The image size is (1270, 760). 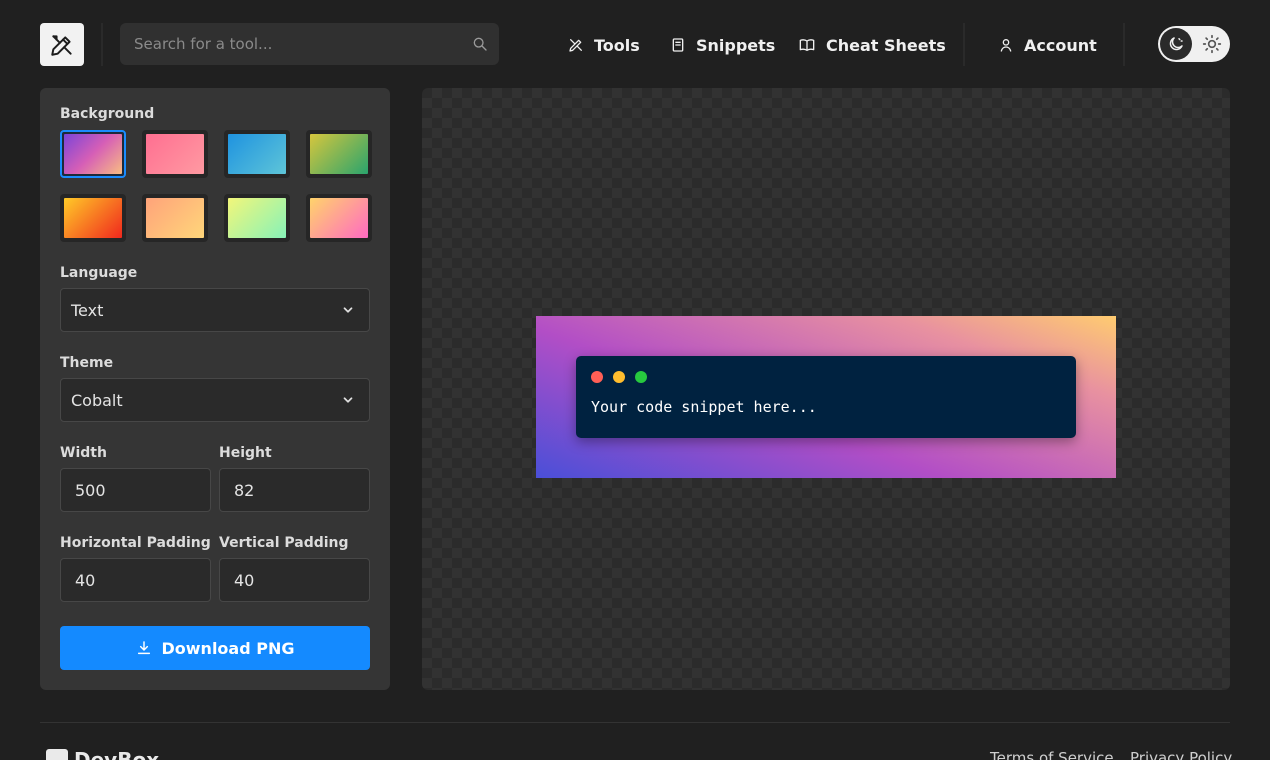 I want to click on vertical-padding-field, so click(x=294, y=580).